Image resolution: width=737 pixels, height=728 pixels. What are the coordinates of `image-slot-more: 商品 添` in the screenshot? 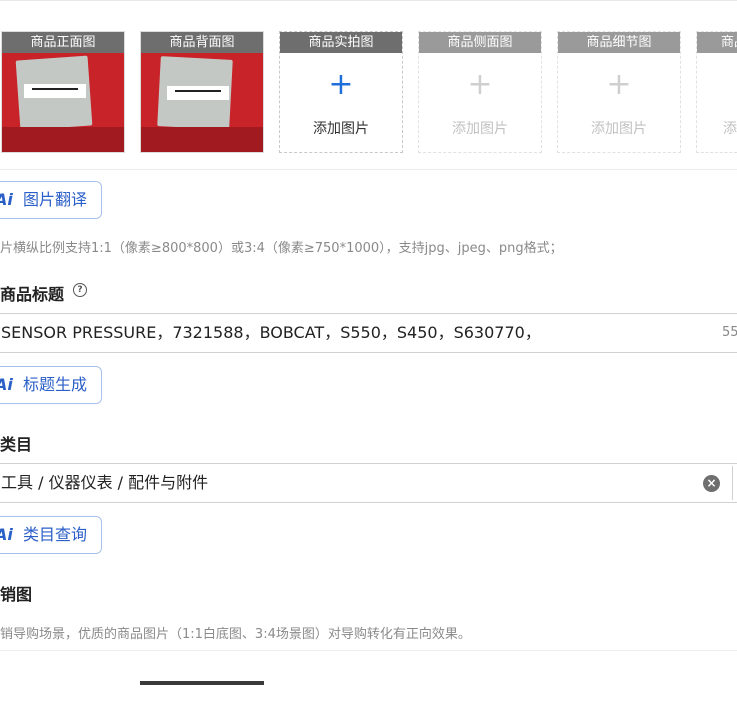 It's located at (716, 92).